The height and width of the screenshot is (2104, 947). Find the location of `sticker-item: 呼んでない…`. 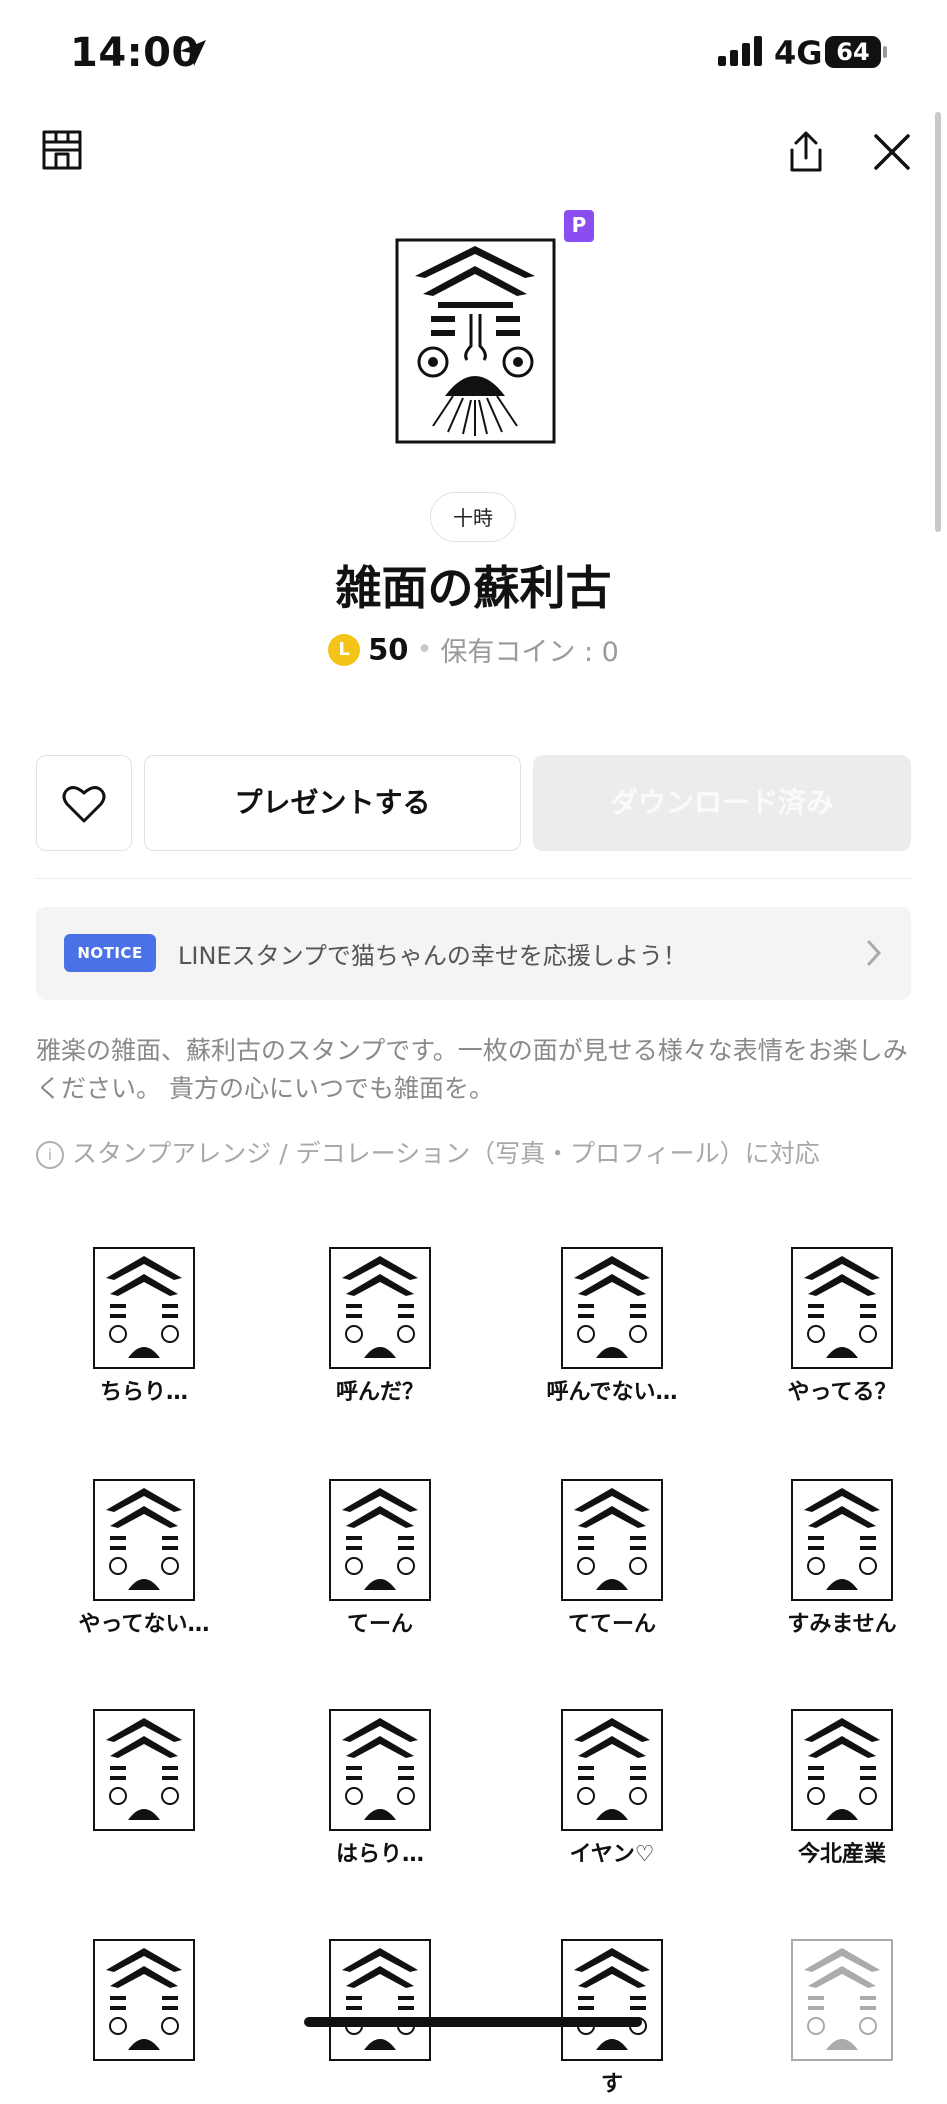

sticker-item: 呼んでない… is located at coordinates (612, 1308).